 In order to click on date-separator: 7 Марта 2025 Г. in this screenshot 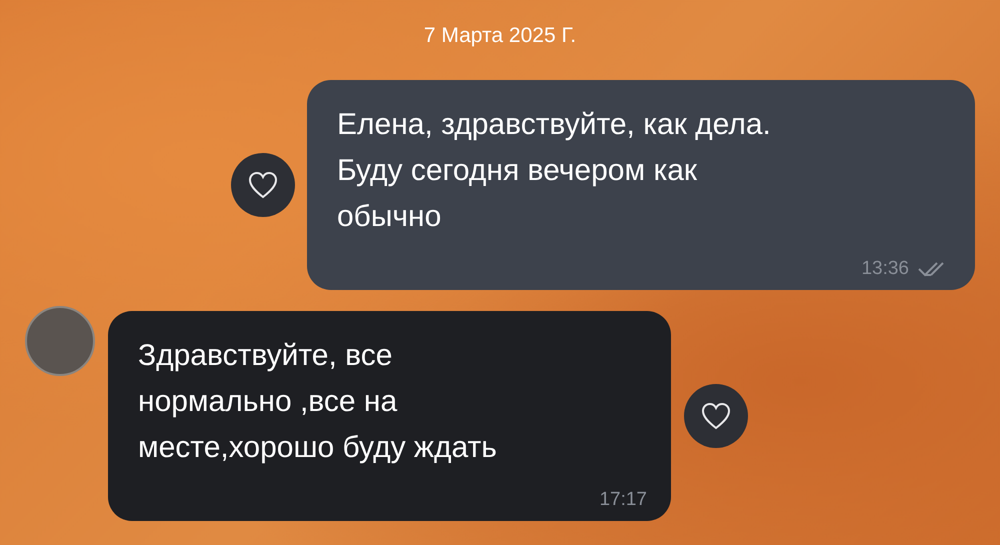, I will do `click(500, 36)`.